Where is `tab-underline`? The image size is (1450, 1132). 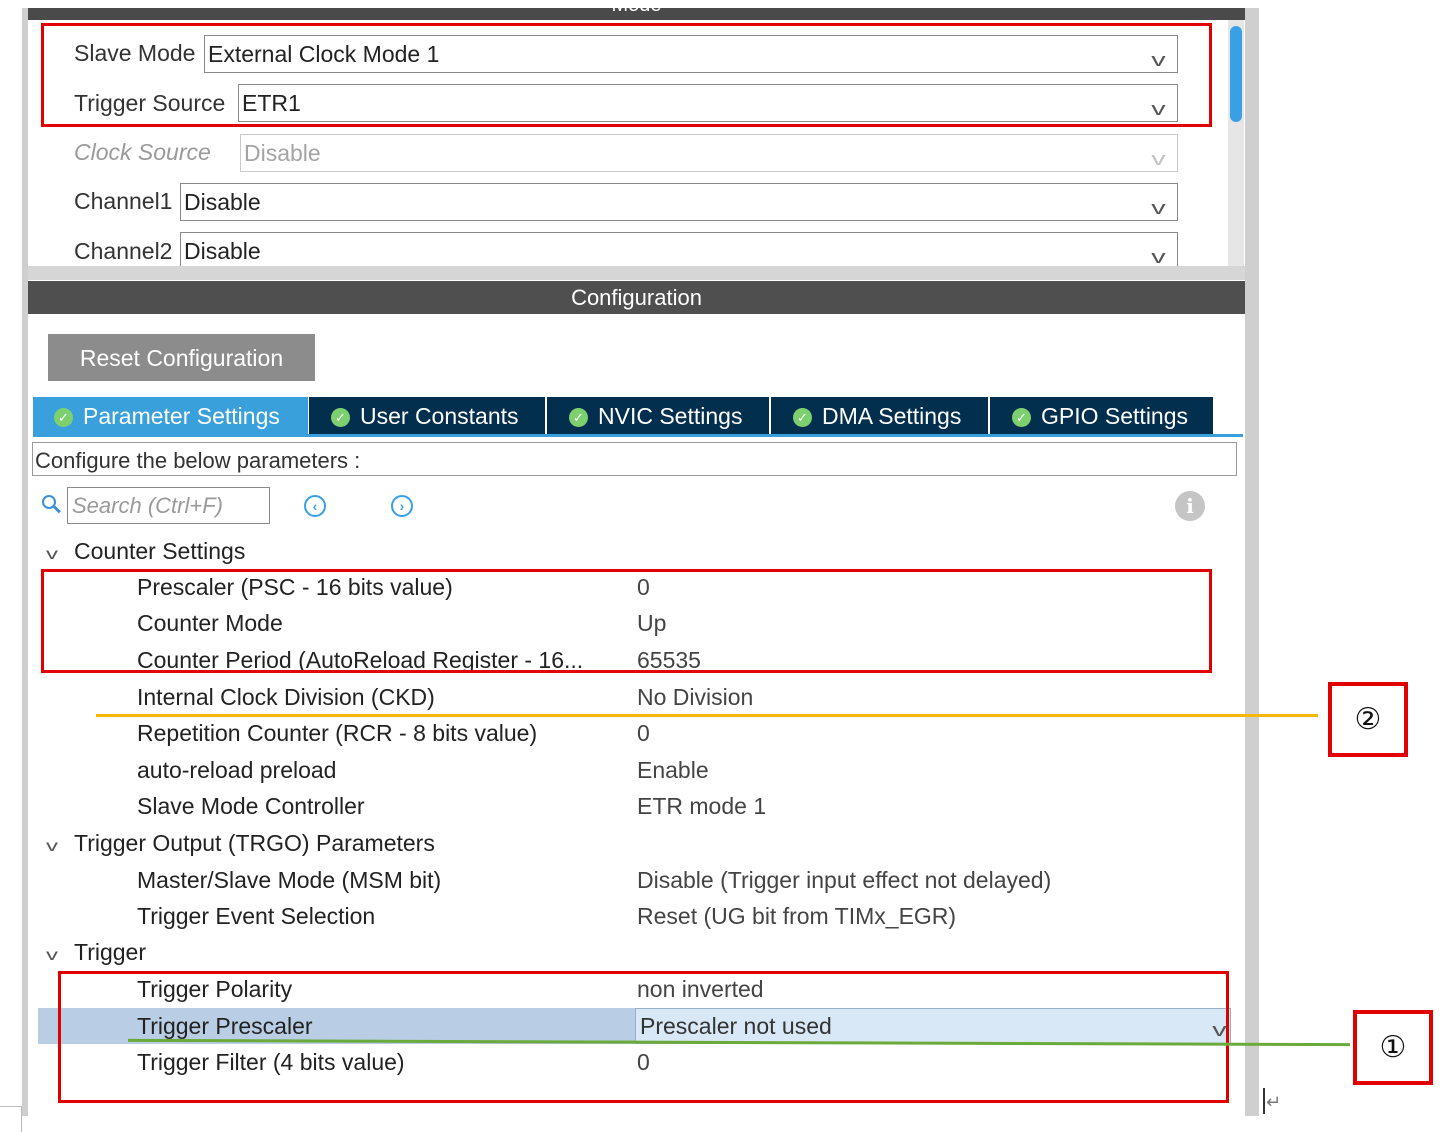
tab-underline is located at coordinates (638, 435).